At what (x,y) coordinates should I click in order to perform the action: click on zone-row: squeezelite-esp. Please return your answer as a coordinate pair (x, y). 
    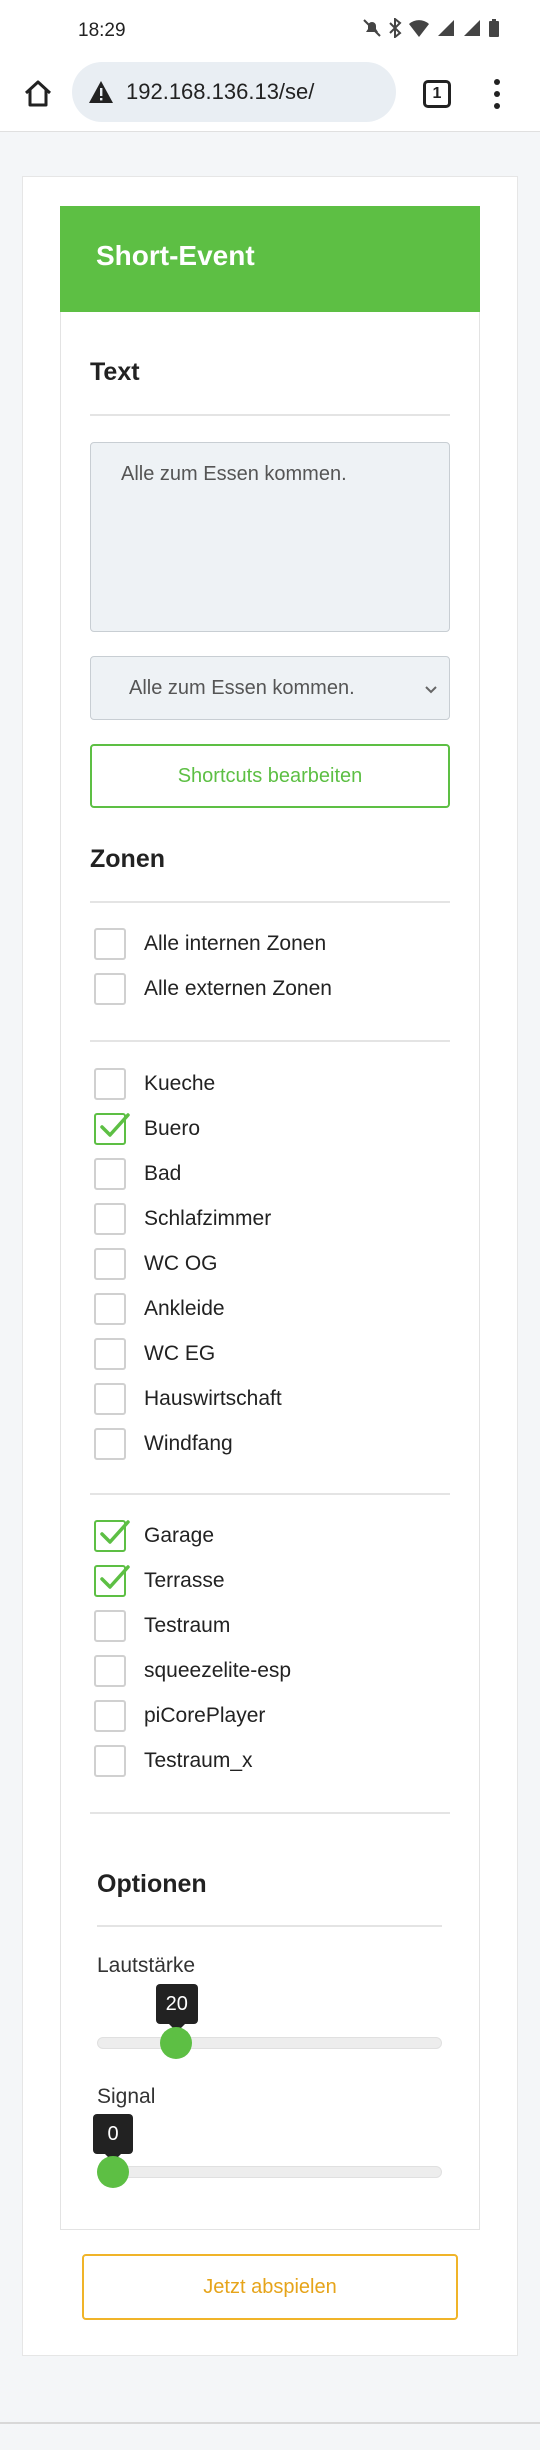
    Looking at the image, I should click on (192, 1671).